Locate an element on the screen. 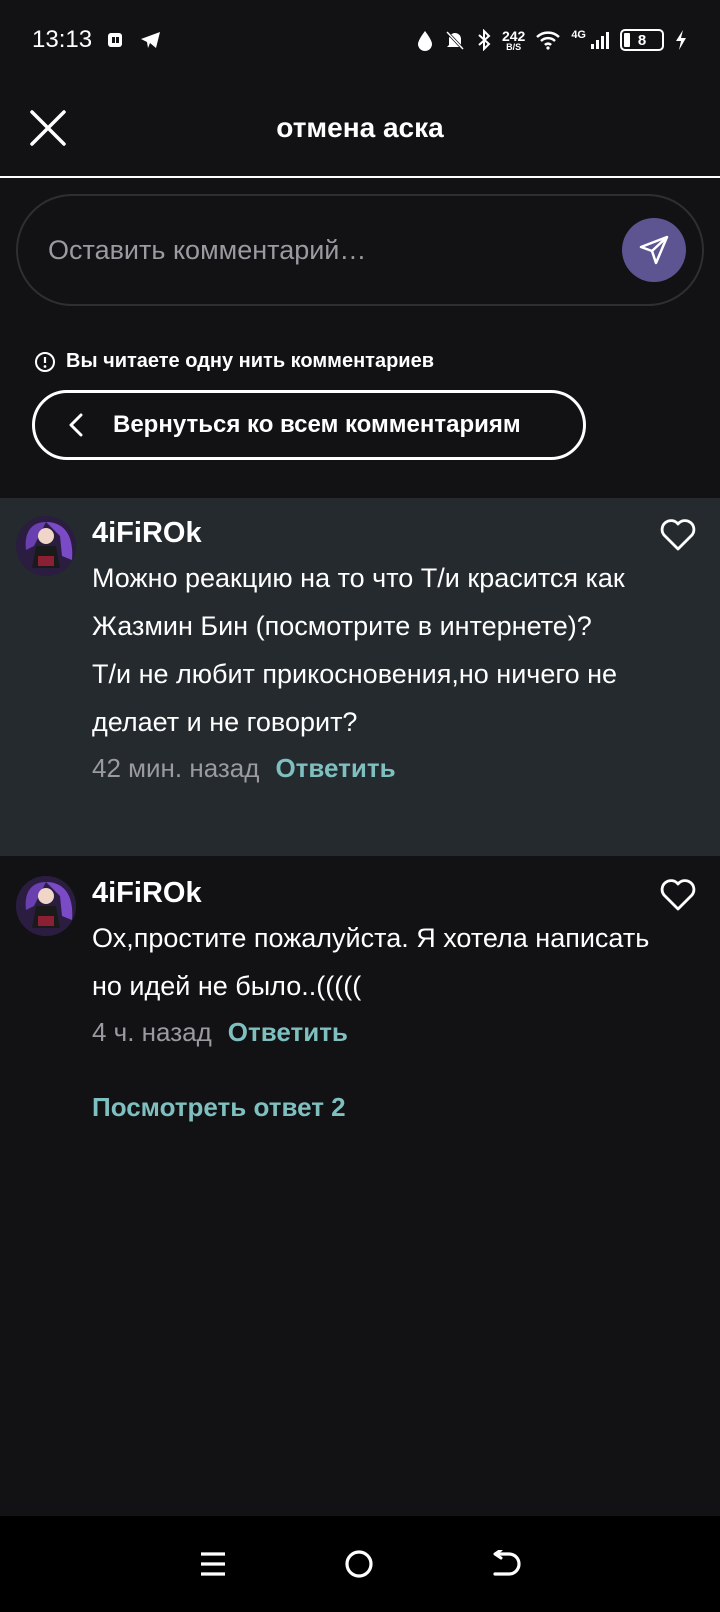 Image resolution: width=720 pixels, height=1612 pixels. back-to-all-comments-button: Вернуться ко всем комментариям is located at coordinates (309, 425).